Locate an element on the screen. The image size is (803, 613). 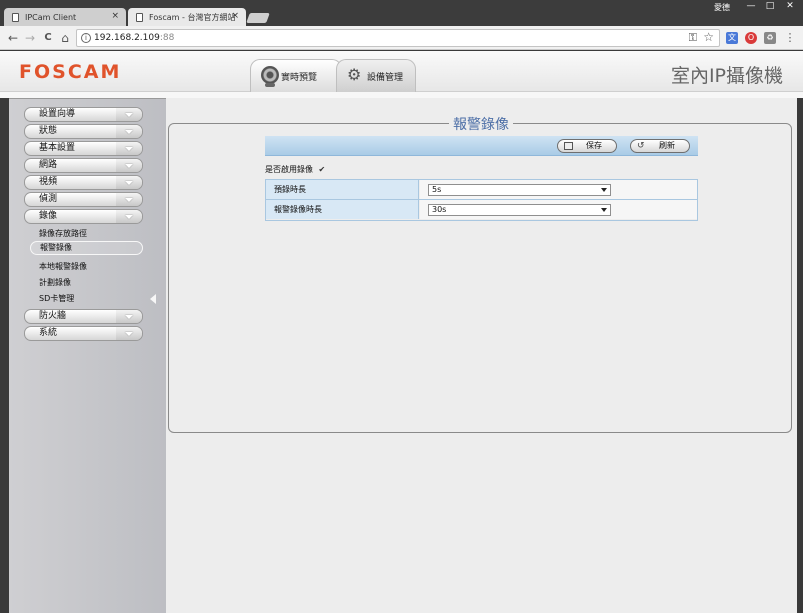
nav-live-preview: 實時預覽 is located at coordinates (296, 75).